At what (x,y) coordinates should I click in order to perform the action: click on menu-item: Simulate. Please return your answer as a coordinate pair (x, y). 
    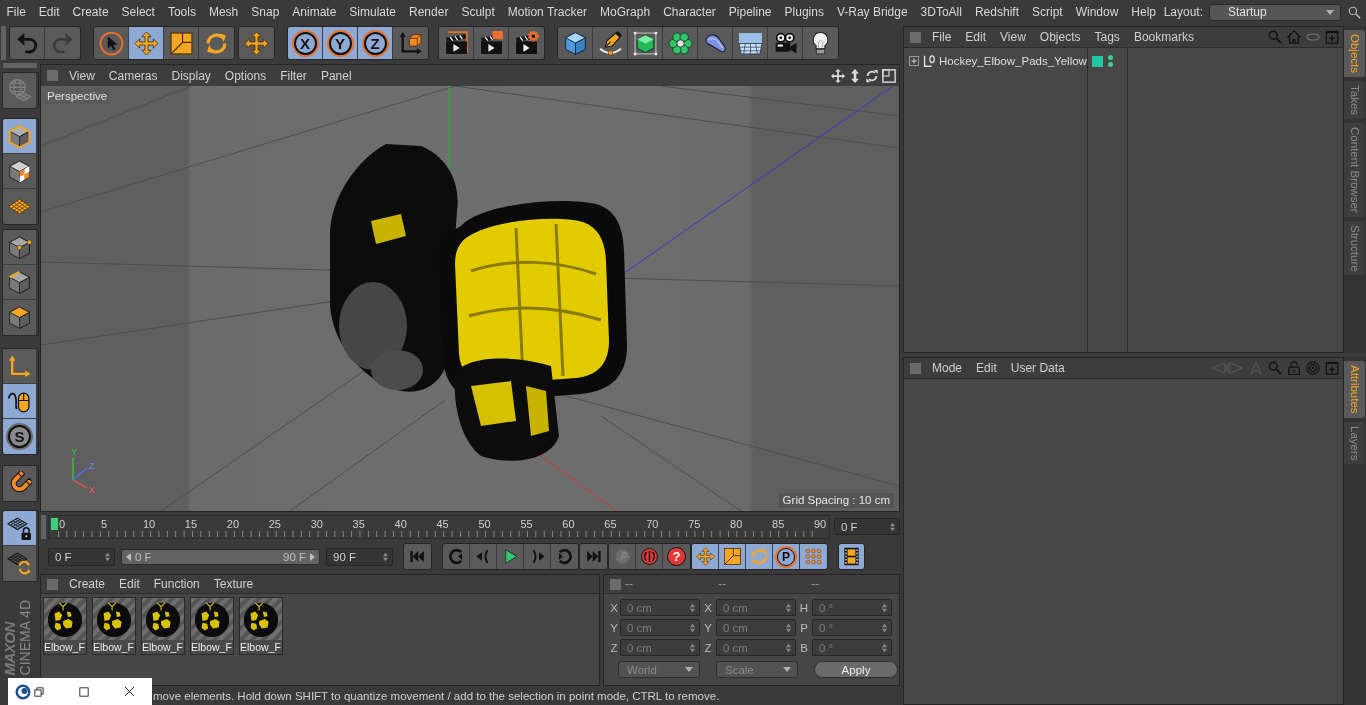
    Looking at the image, I should click on (372, 12).